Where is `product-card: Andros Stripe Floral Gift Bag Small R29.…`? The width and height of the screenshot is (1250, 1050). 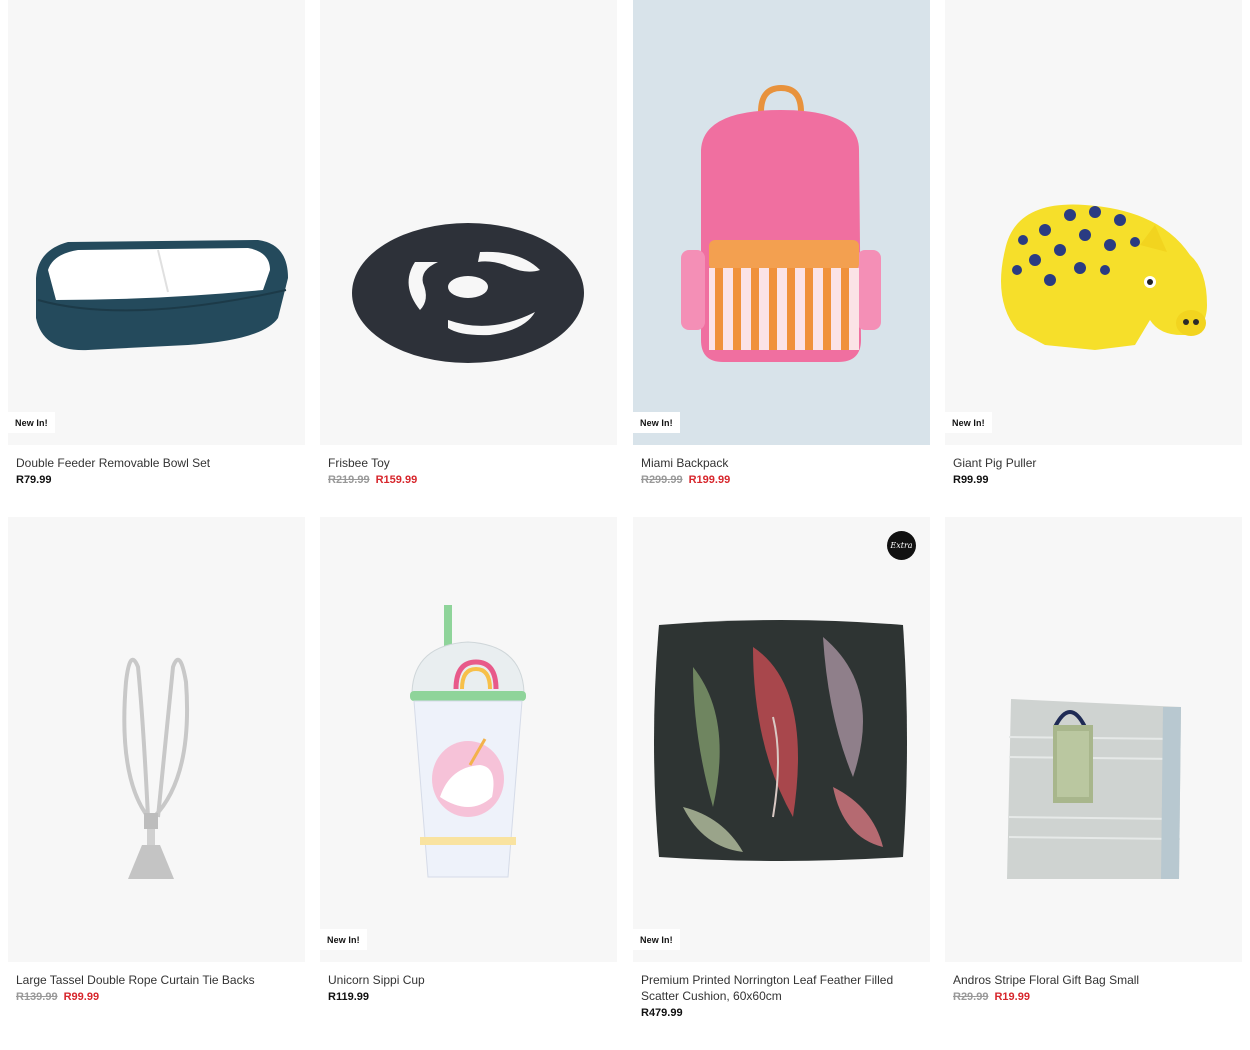
product-card: Andros Stripe Floral Gift Bag Small R29.… is located at coordinates (1093, 760).